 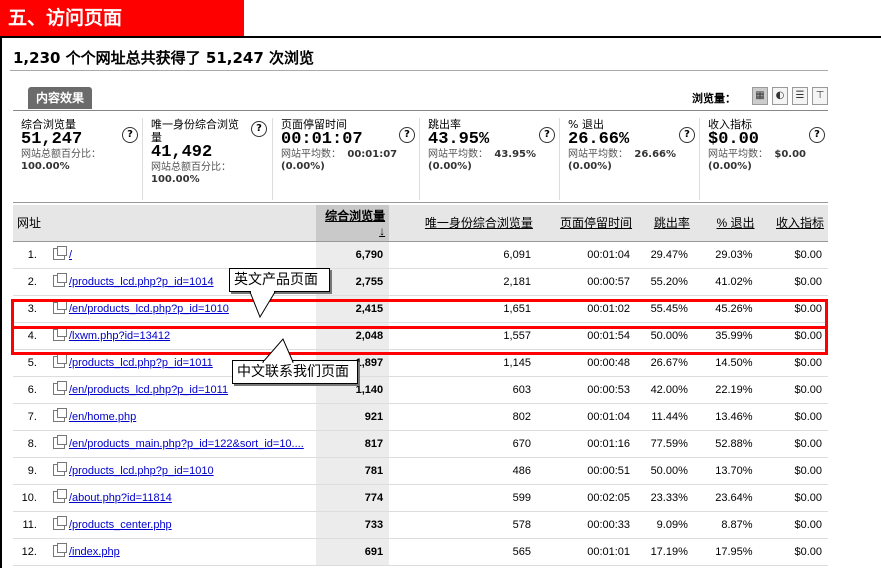 I want to click on column-header-unique-pageviews: 唯一身份综合浏览量, so click(x=463, y=223).